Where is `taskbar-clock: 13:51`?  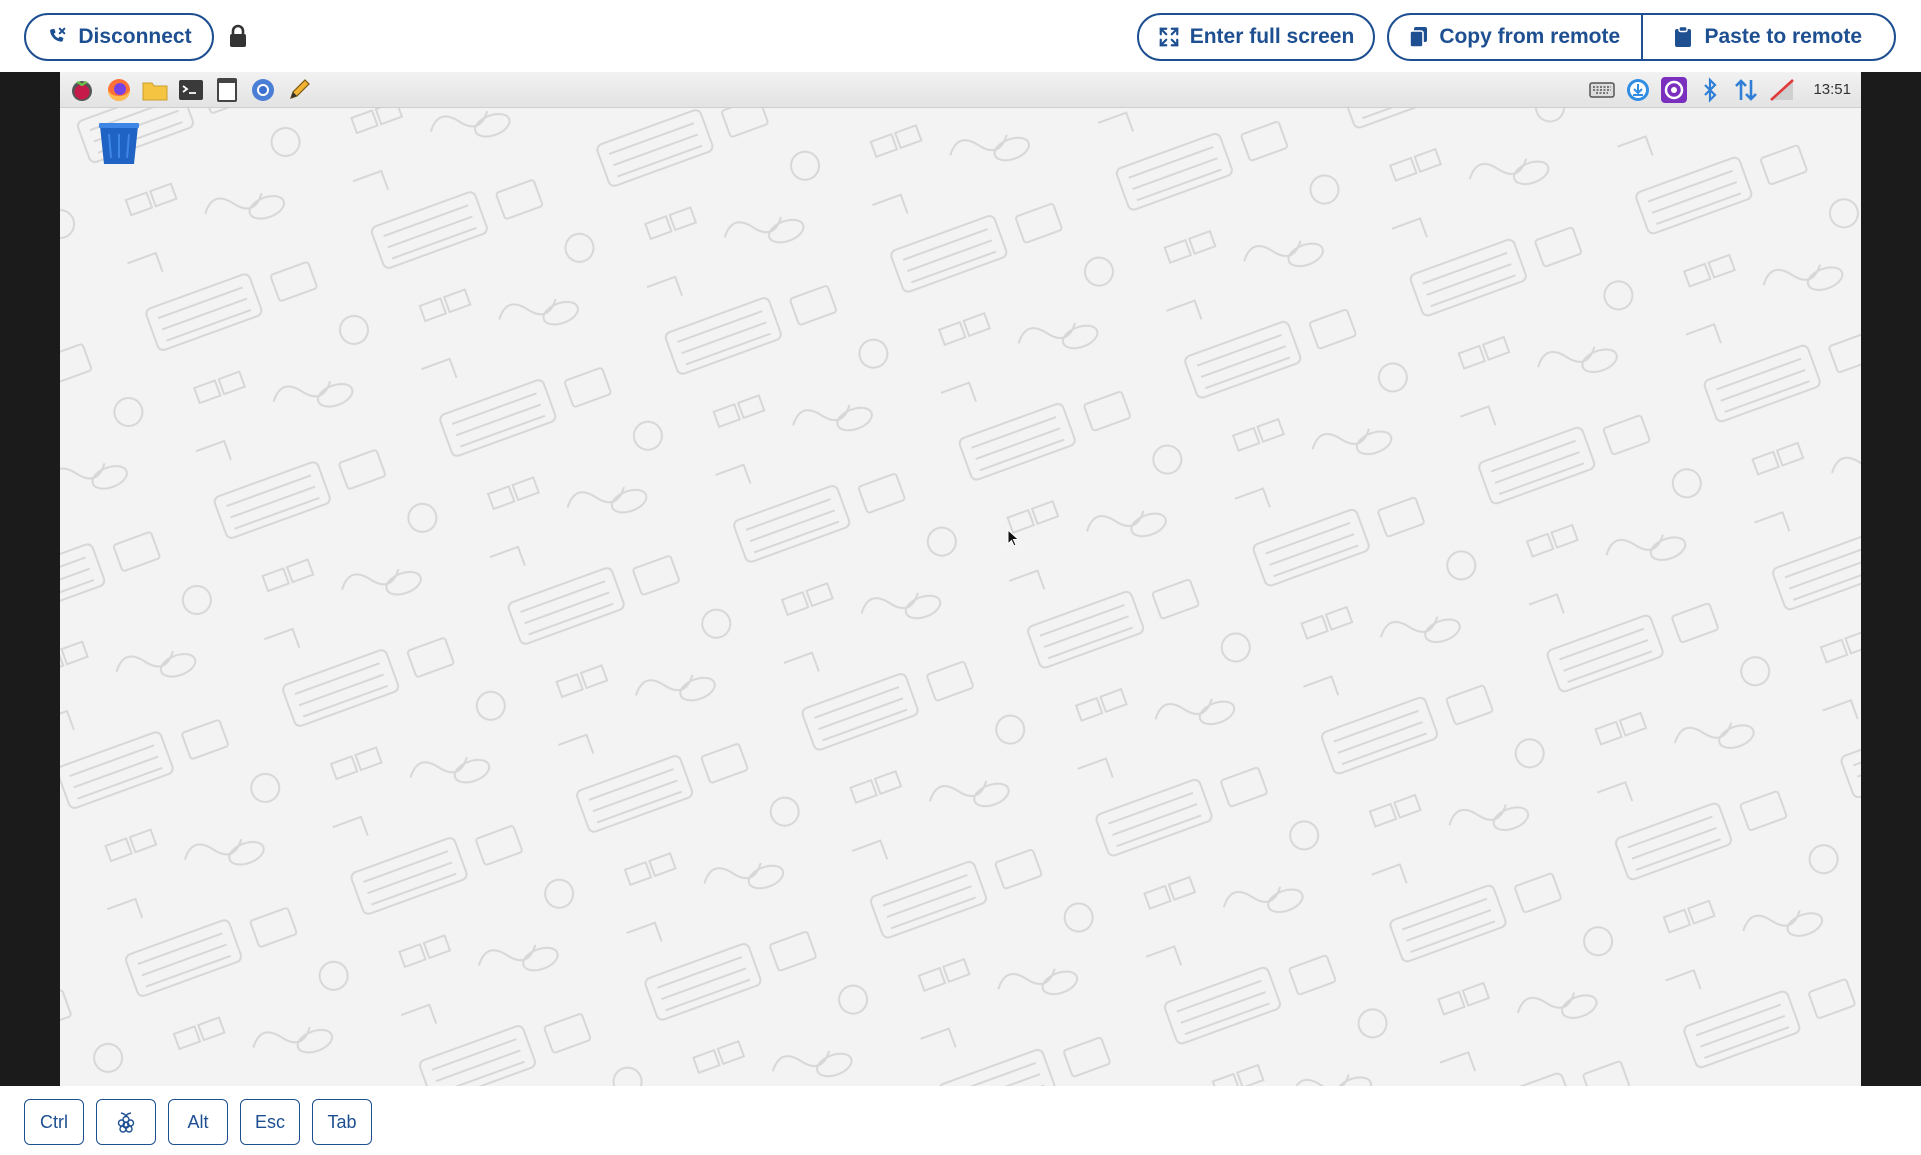 taskbar-clock: 13:51 is located at coordinates (1832, 89).